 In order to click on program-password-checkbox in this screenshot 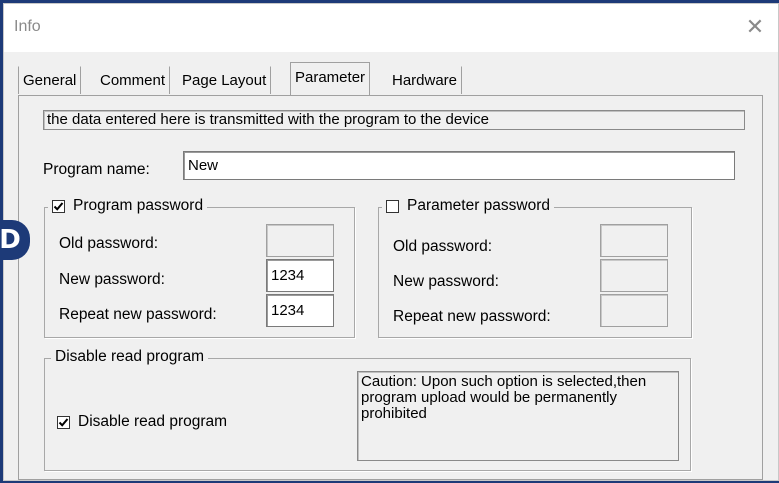, I will do `click(58, 206)`.